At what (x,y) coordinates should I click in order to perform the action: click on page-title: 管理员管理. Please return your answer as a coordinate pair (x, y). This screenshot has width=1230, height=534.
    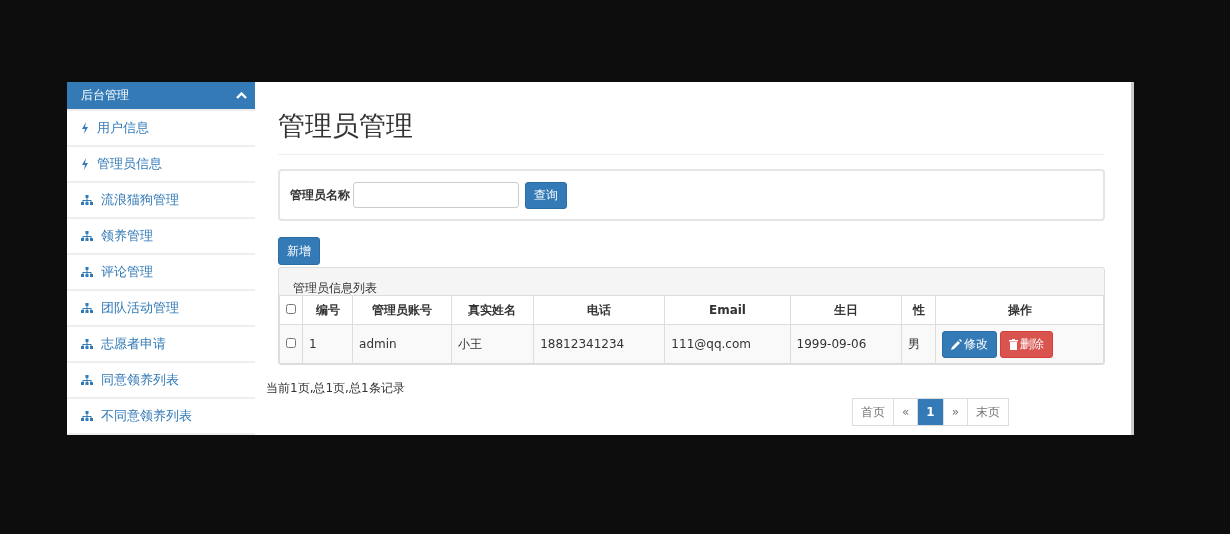
    Looking at the image, I should click on (691, 131).